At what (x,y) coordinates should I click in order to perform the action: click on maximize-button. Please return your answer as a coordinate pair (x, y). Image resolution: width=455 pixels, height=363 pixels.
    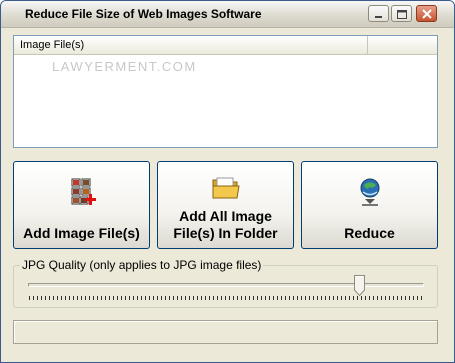
    Looking at the image, I should click on (401, 13).